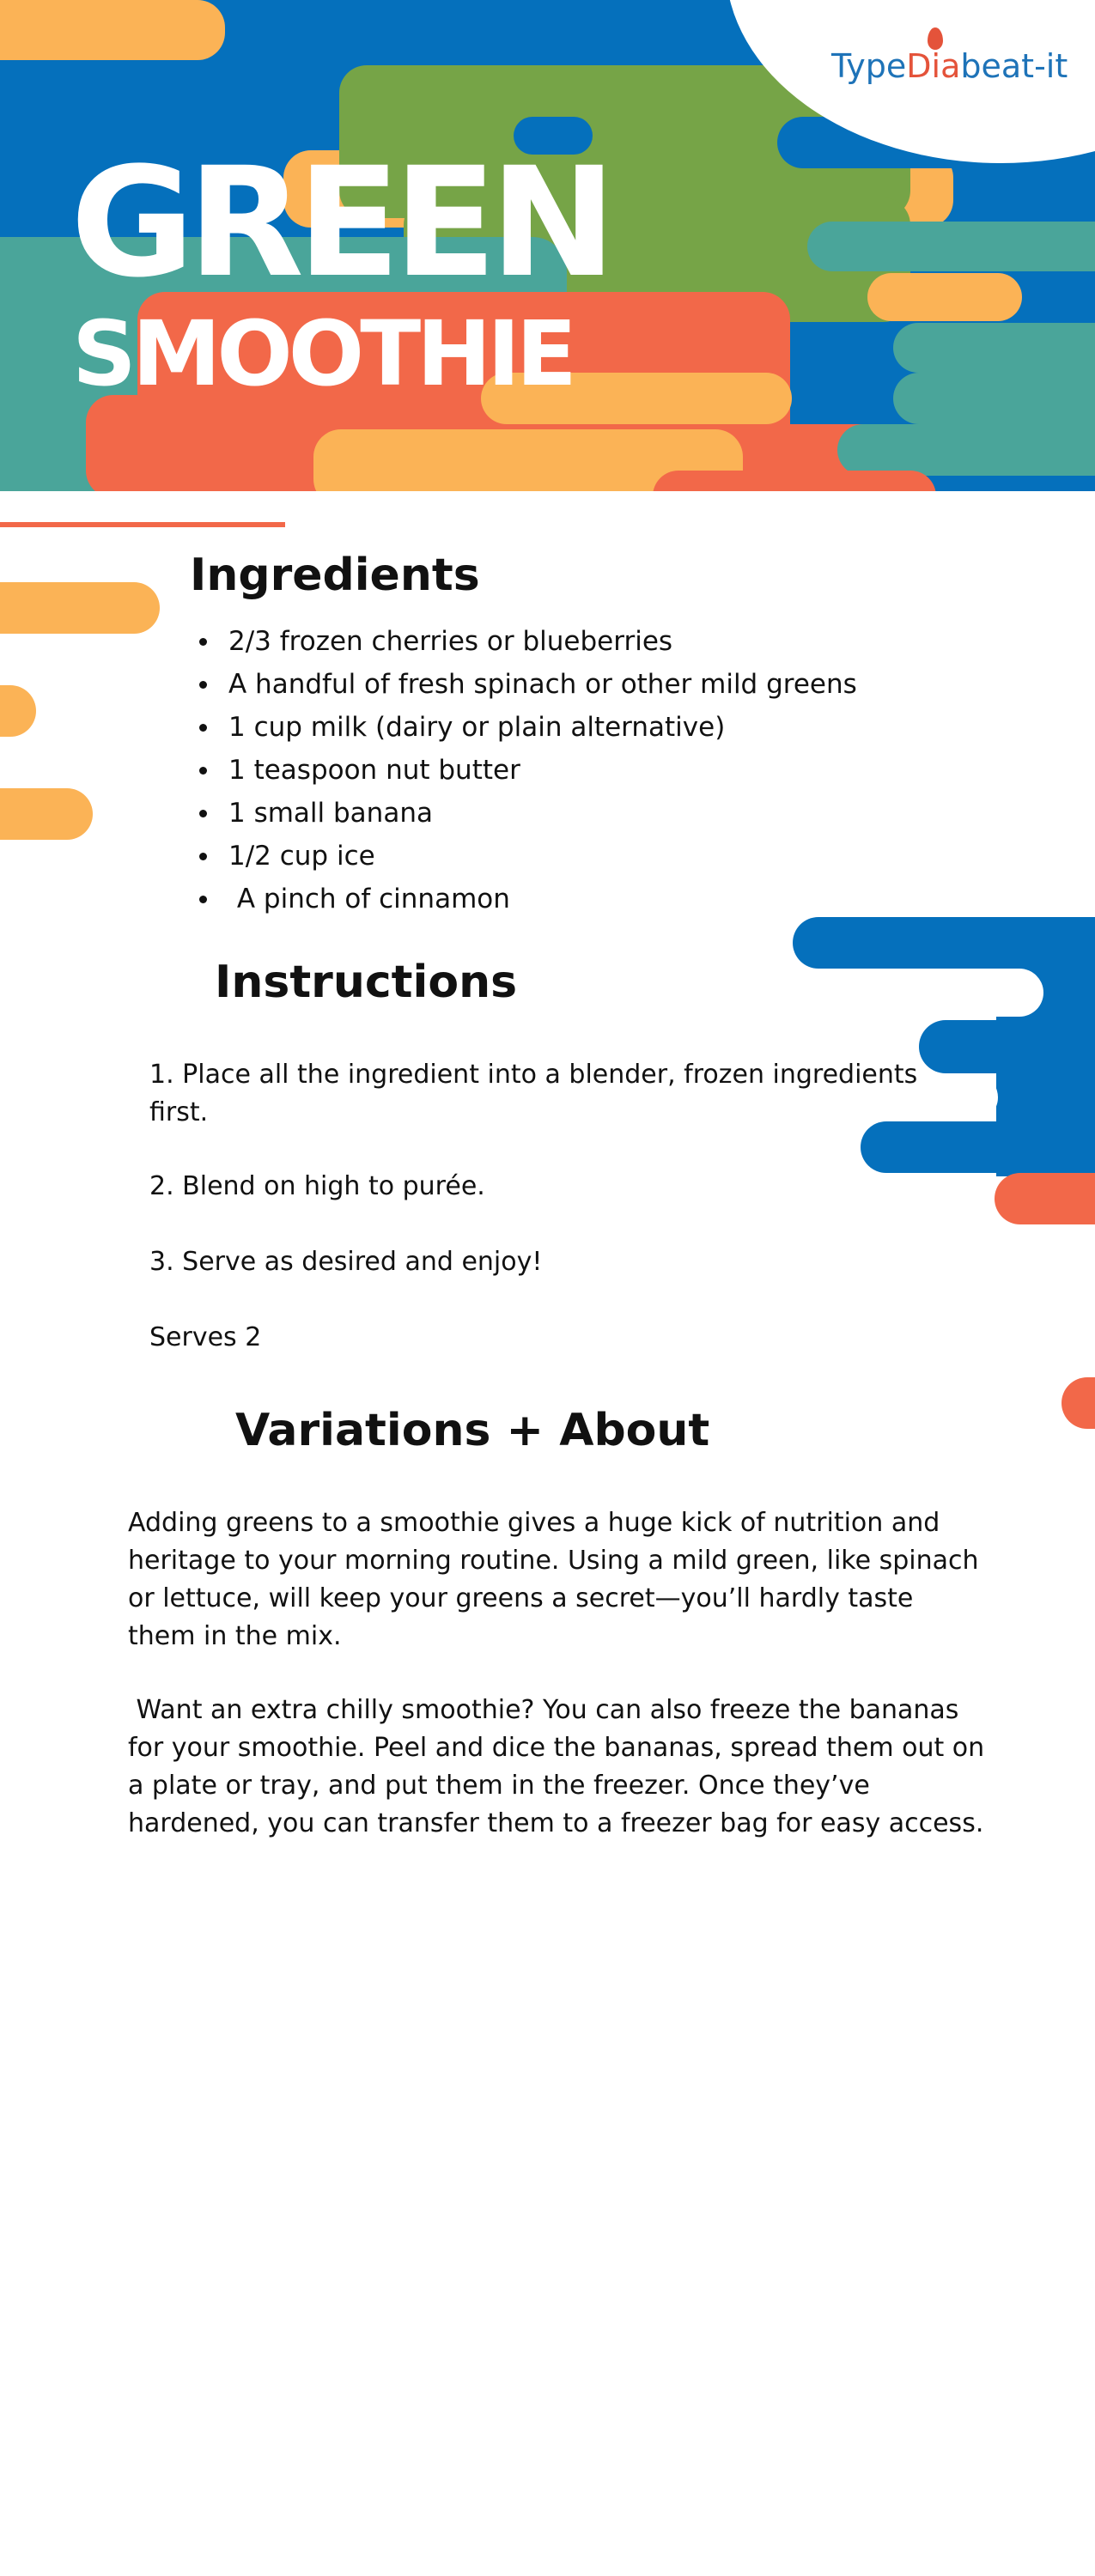  I want to click on ingredient-text: 2/3 frozen cherries or blueberries, so click(450, 641).